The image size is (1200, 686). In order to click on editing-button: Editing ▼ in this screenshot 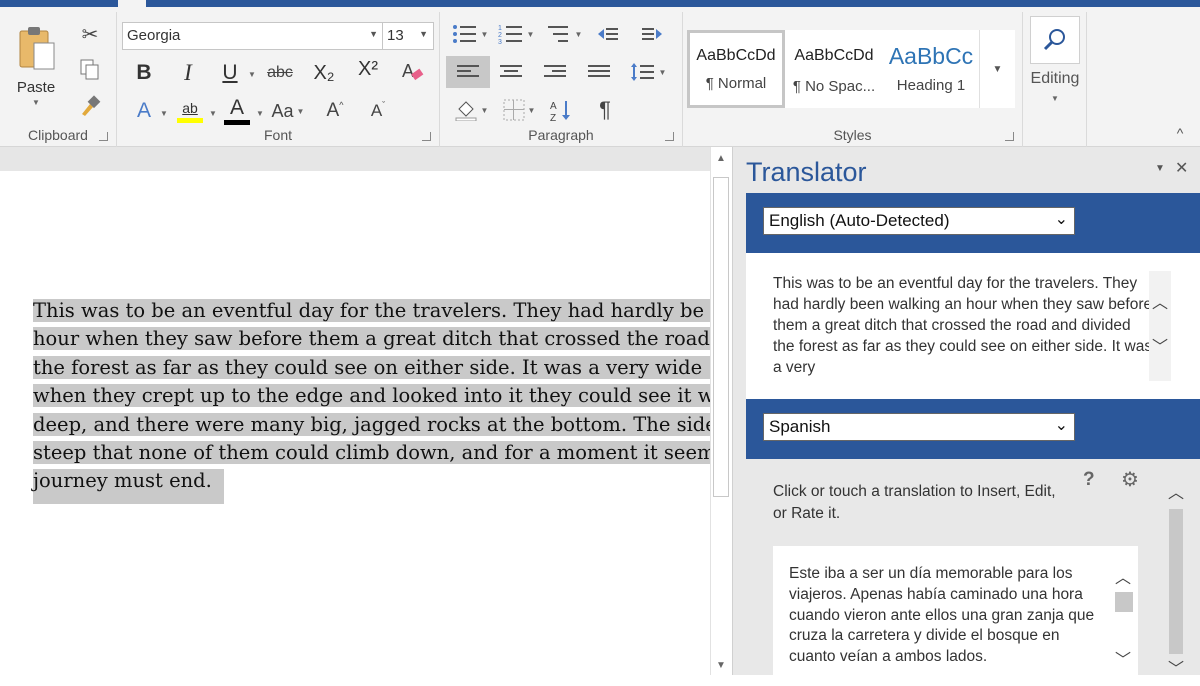, I will do `click(1055, 64)`.